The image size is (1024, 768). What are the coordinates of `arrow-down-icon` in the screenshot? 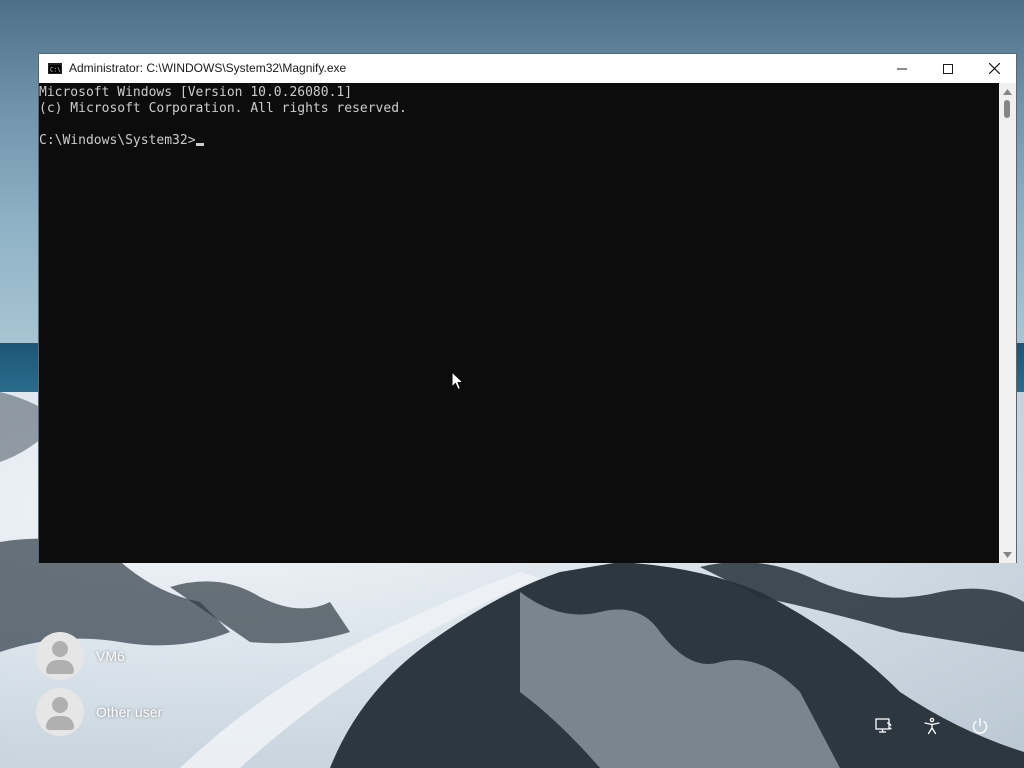 It's located at (1007, 554).